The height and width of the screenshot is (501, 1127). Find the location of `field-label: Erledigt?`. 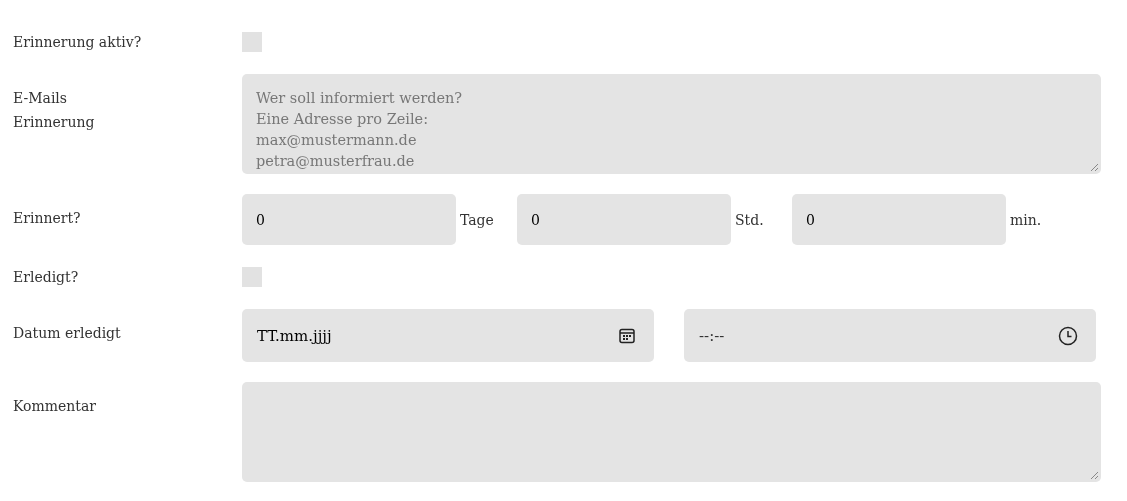

field-label: Erledigt? is located at coordinates (46, 277).